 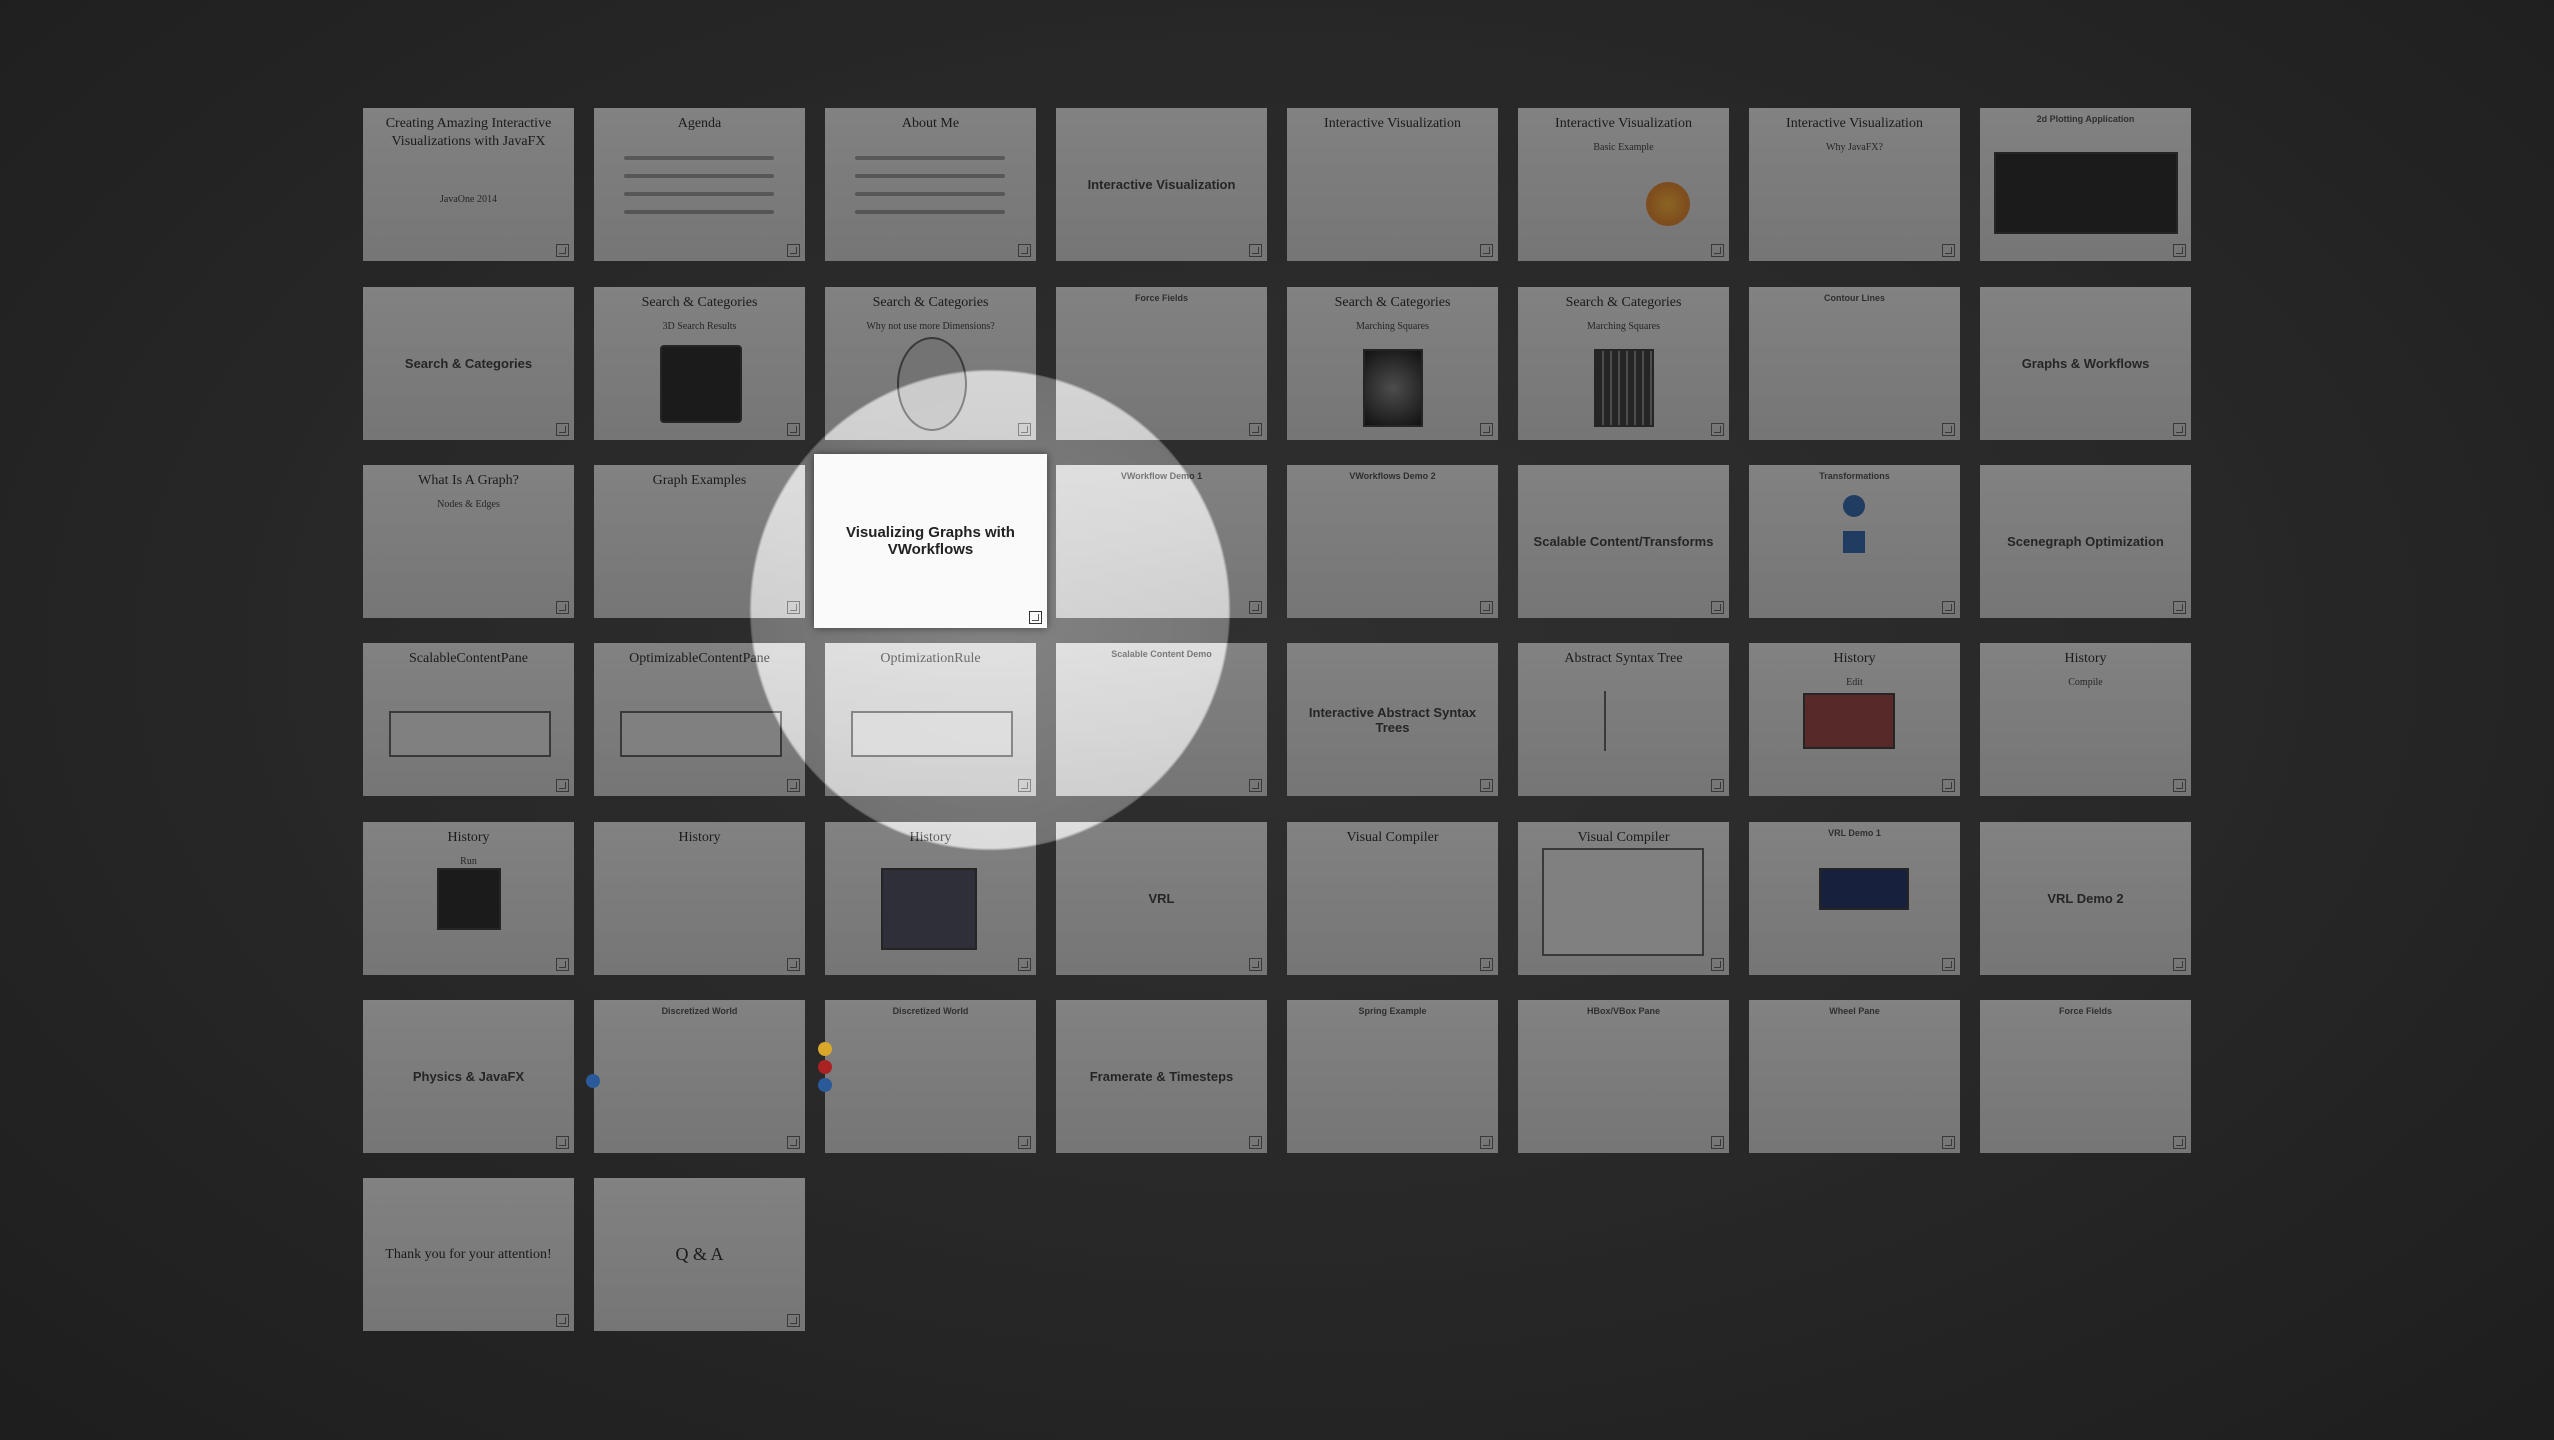 What do you see at coordinates (699, 1011) in the screenshot?
I see `slide-title: Discretized World` at bounding box center [699, 1011].